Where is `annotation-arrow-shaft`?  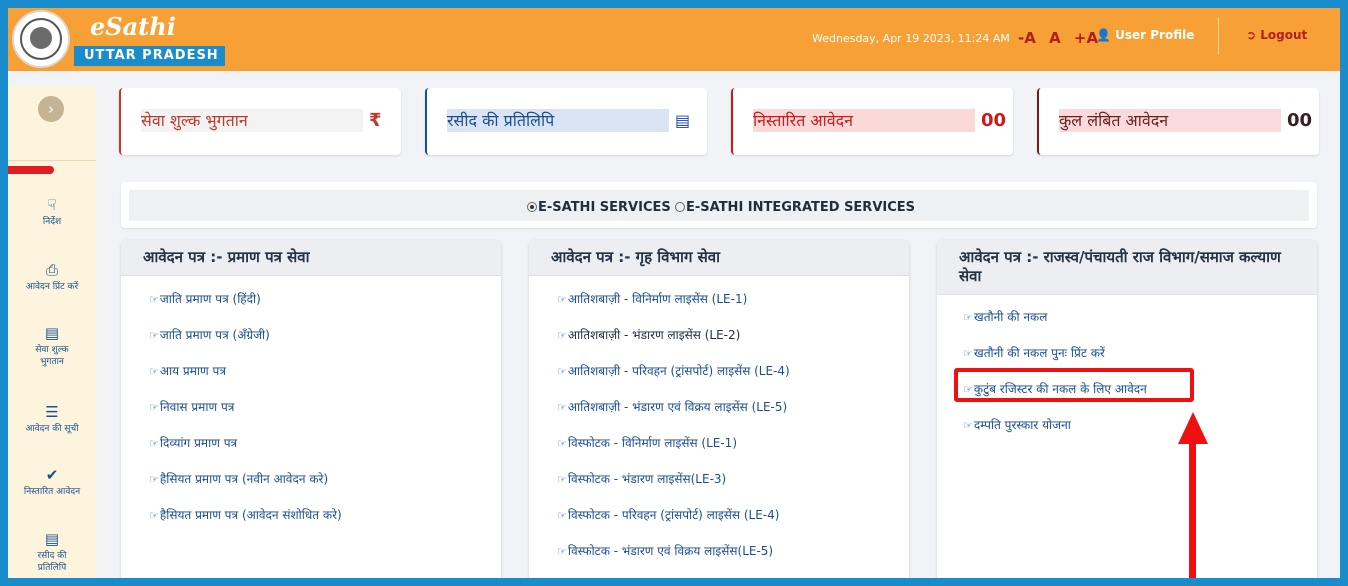 annotation-arrow-shaft is located at coordinates (1192, 510).